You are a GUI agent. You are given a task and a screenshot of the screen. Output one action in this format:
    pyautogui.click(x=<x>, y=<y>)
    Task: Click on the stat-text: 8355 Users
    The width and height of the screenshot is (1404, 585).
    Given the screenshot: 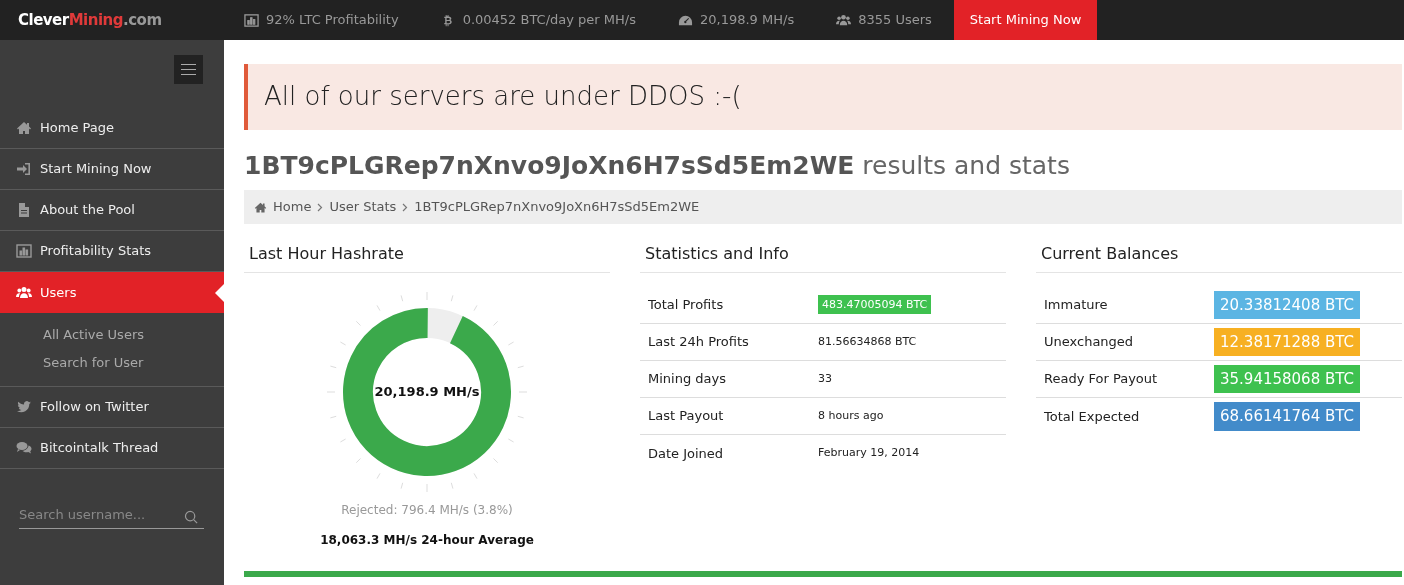 What is the action you would take?
    pyautogui.click(x=895, y=20)
    